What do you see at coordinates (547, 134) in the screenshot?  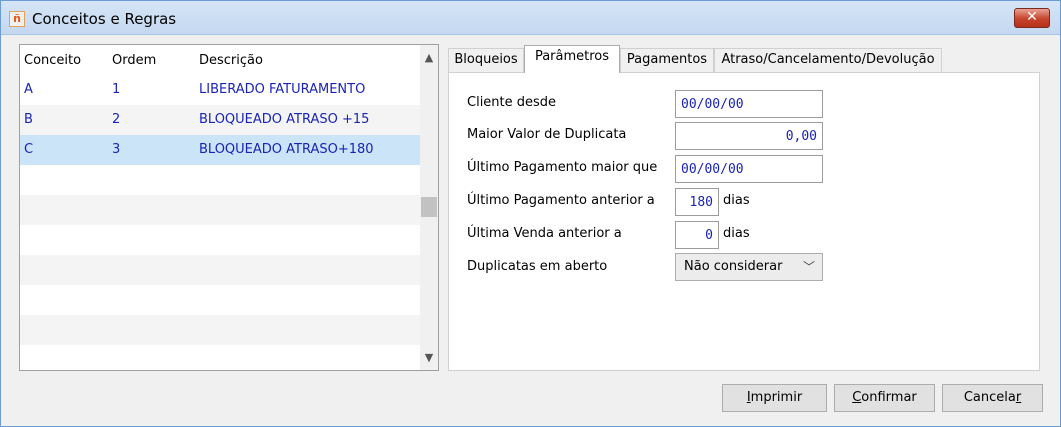 I see `label-maior-valor: Maior Valor de Duplicata` at bounding box center [547, 134].